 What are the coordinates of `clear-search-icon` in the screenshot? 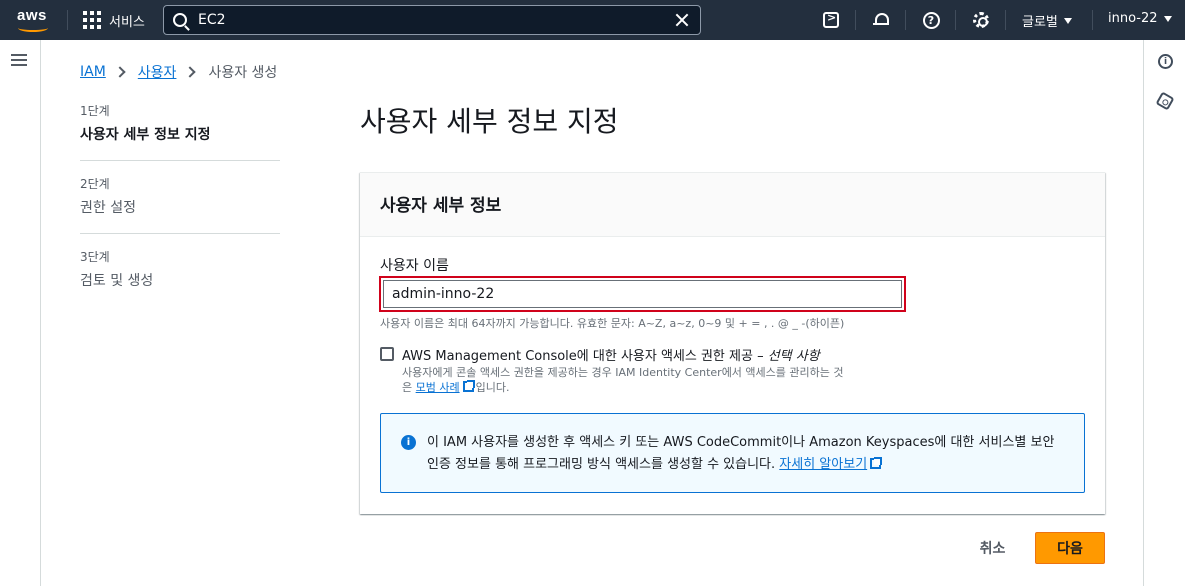 It's located at (682, 20).